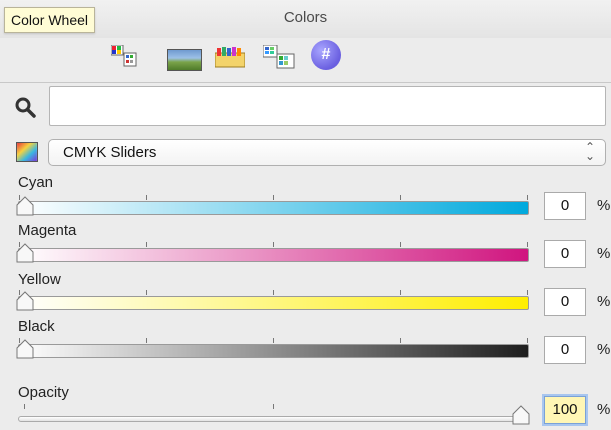  Describe the element at coordinates (305, 57) in the screenshot. I see `picker-mode-toolbar` at that location.